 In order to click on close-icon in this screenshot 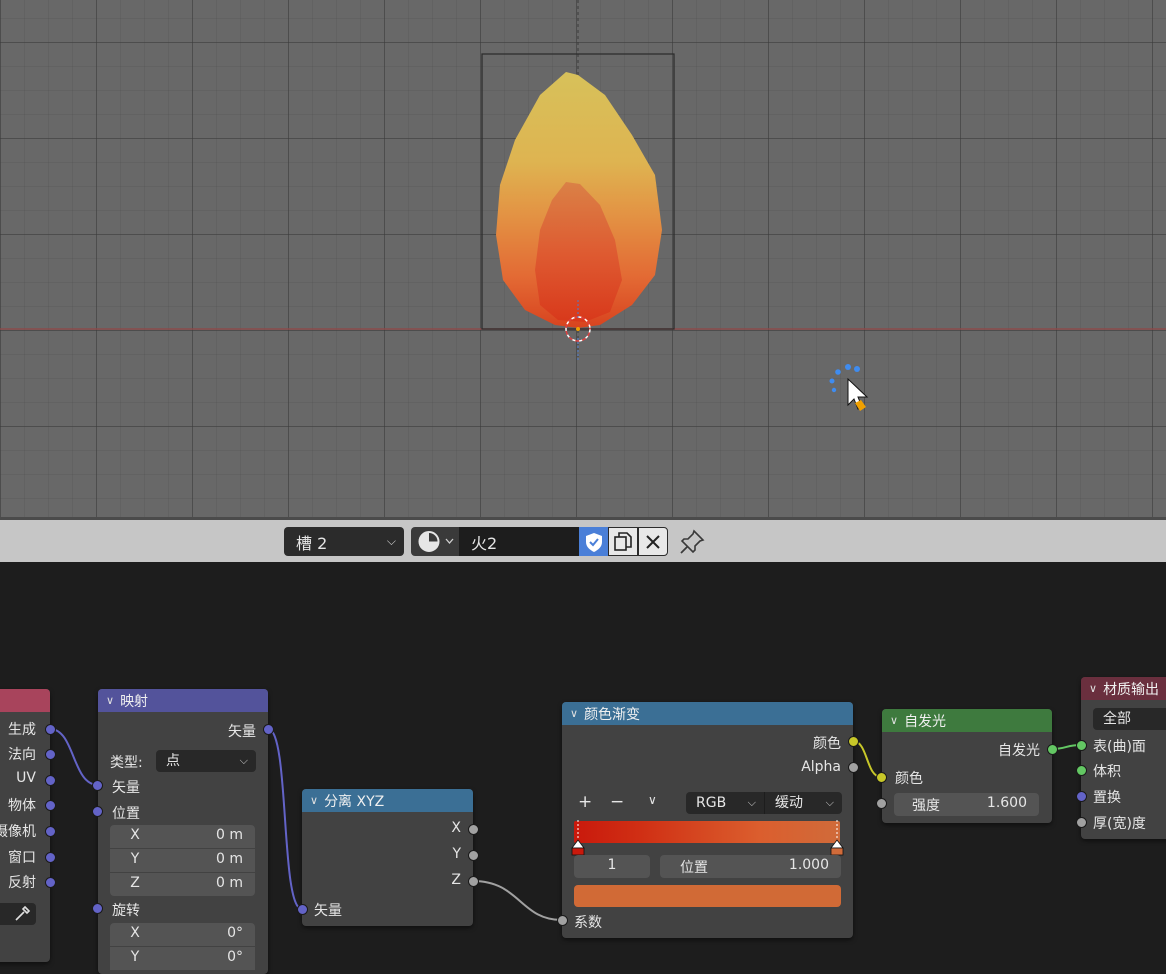, I will do `click(653, 541)`.